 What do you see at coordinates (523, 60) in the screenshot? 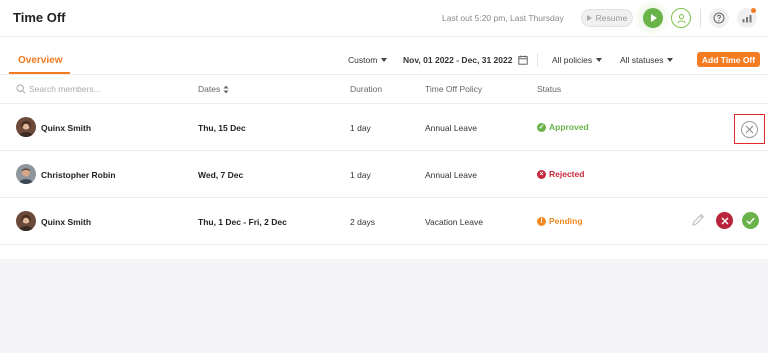
I see `calendar-icon` at bounding box center [523, 60].